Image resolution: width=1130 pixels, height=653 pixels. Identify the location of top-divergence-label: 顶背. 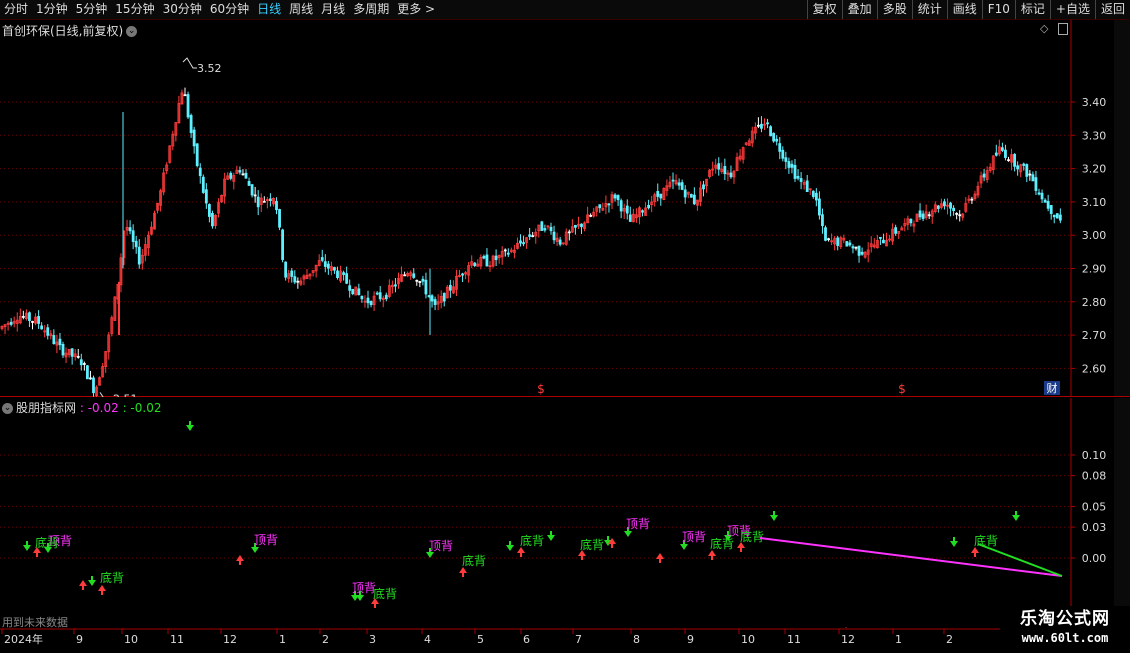
(694, 537).